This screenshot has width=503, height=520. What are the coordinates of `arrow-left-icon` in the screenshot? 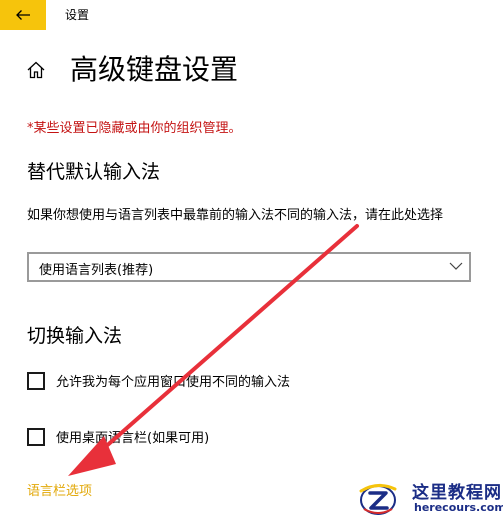 It's located at (23, 15).